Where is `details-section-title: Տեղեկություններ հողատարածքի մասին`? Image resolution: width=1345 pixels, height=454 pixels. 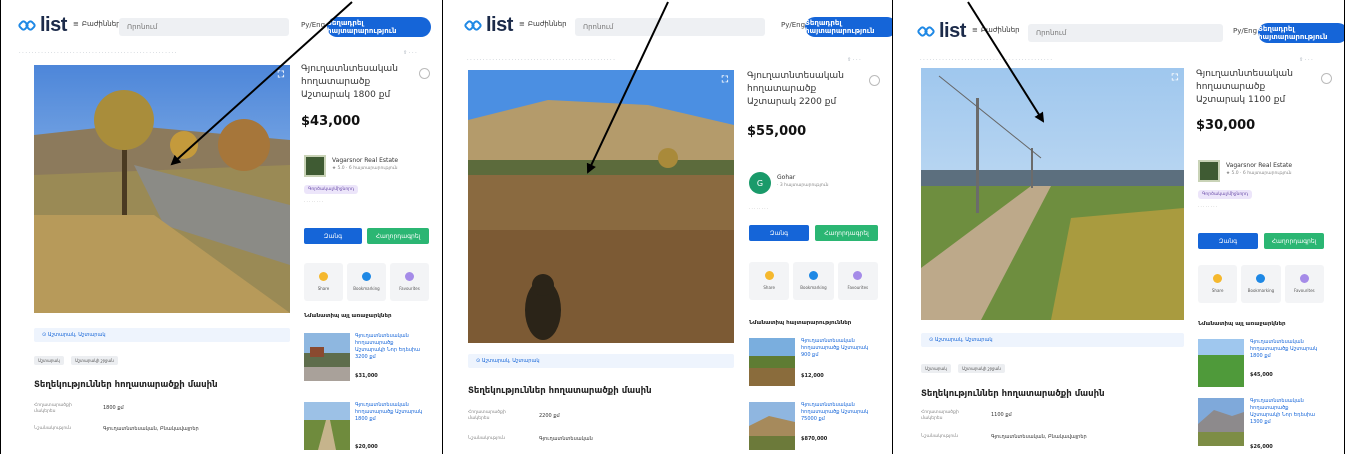
details-section-title: Տեղեկություններ հողատարածքի մասին is located at coordinates (560, 391).